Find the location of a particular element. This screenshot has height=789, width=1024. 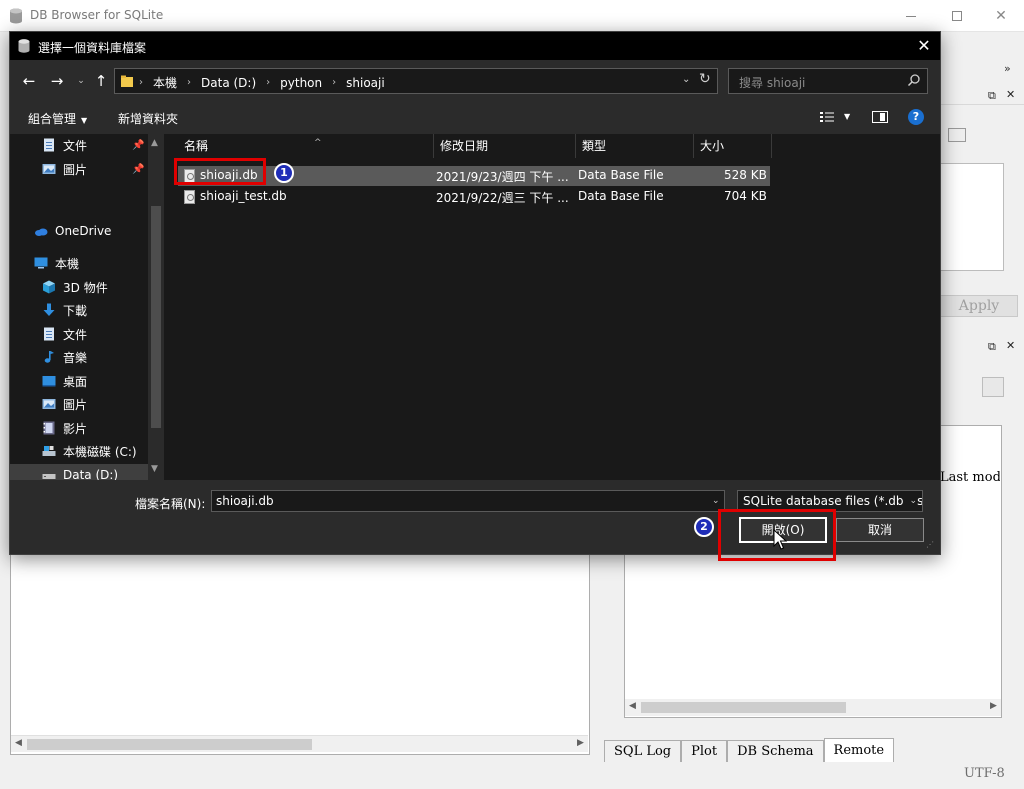

column-header-name: ^ 名稱 is located at coordinates (306, 146).